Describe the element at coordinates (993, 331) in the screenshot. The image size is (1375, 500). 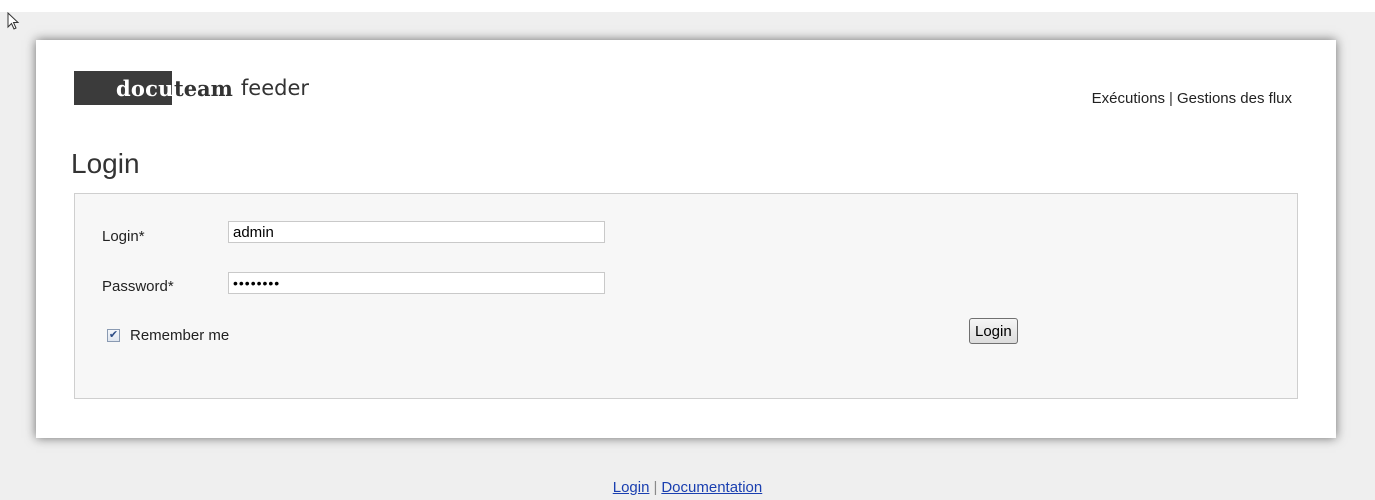
I see `login-button: Login` at that location.